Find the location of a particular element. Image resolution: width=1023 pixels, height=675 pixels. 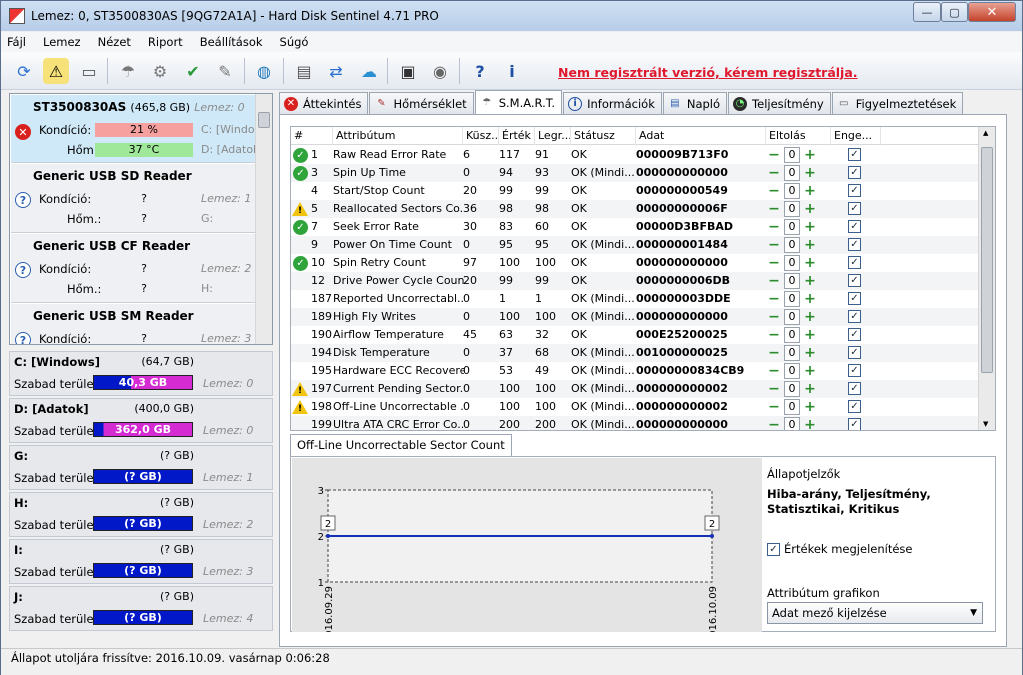

disk-tool-2-icon: ⚙ is located at coordinates (160, 71).